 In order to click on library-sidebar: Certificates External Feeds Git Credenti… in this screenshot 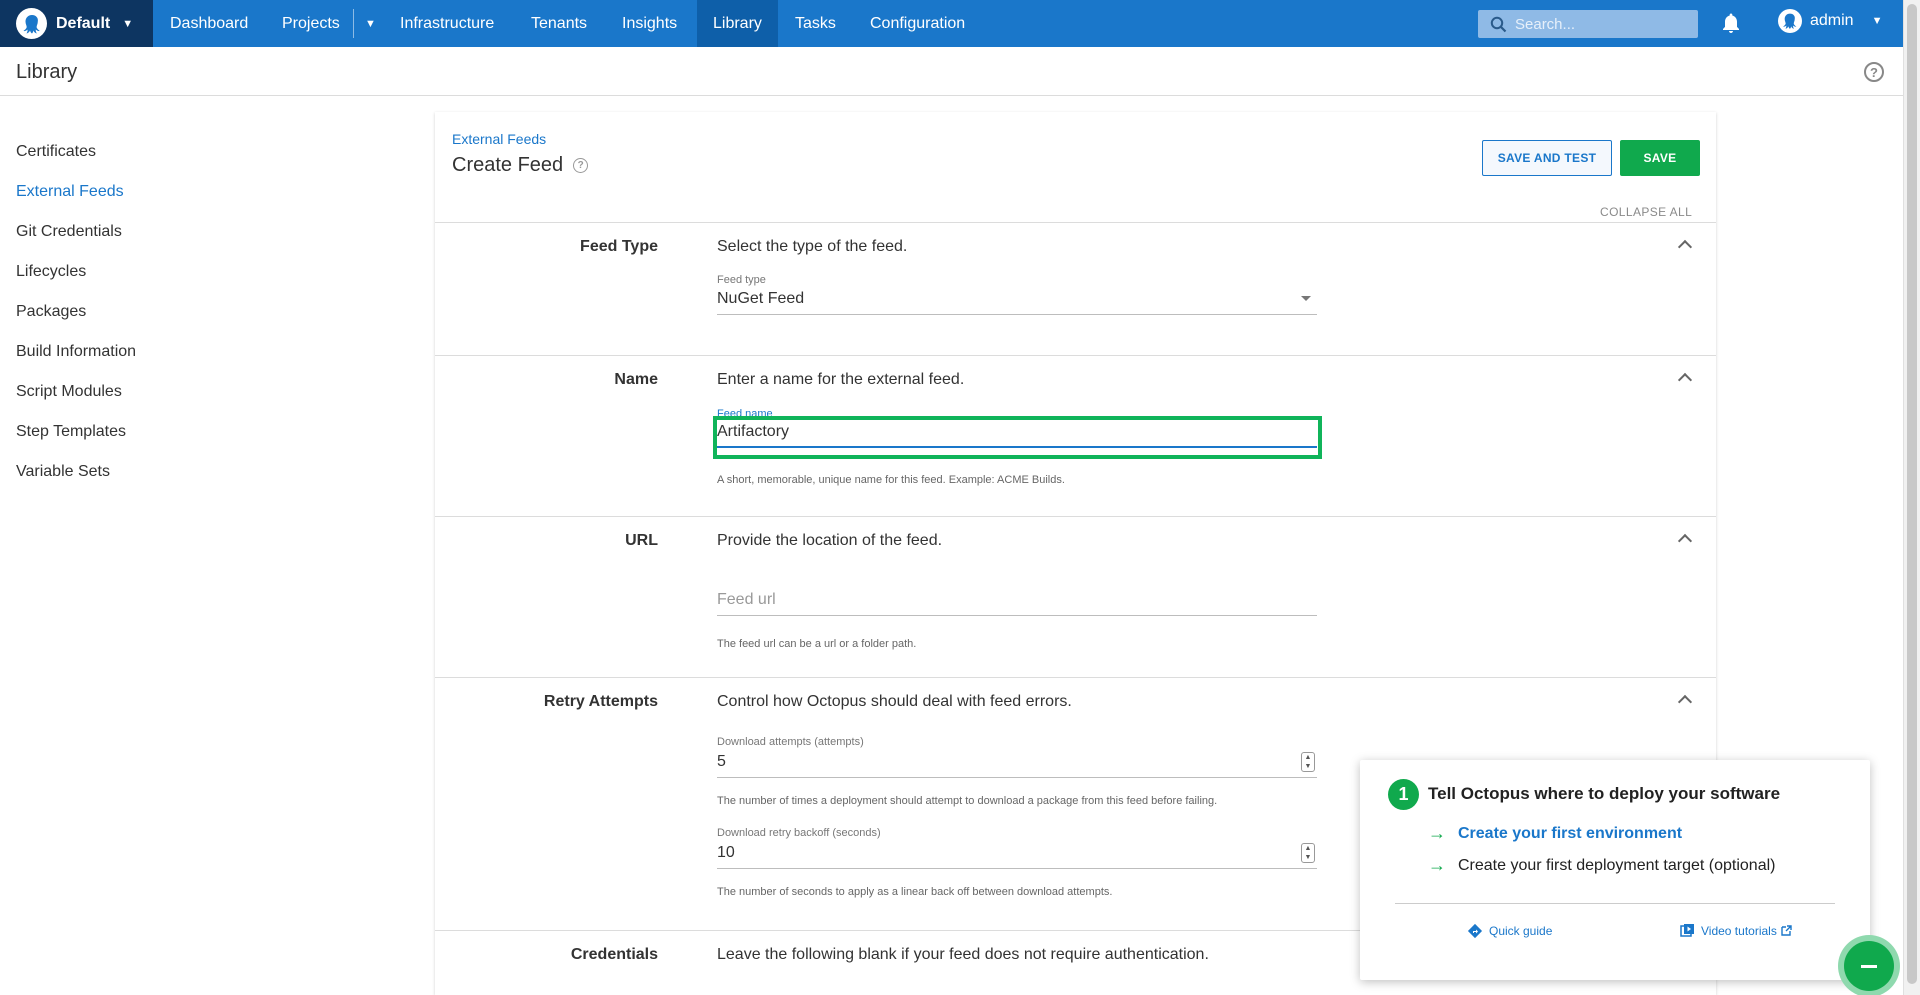, I will do `click(76, 320)`.